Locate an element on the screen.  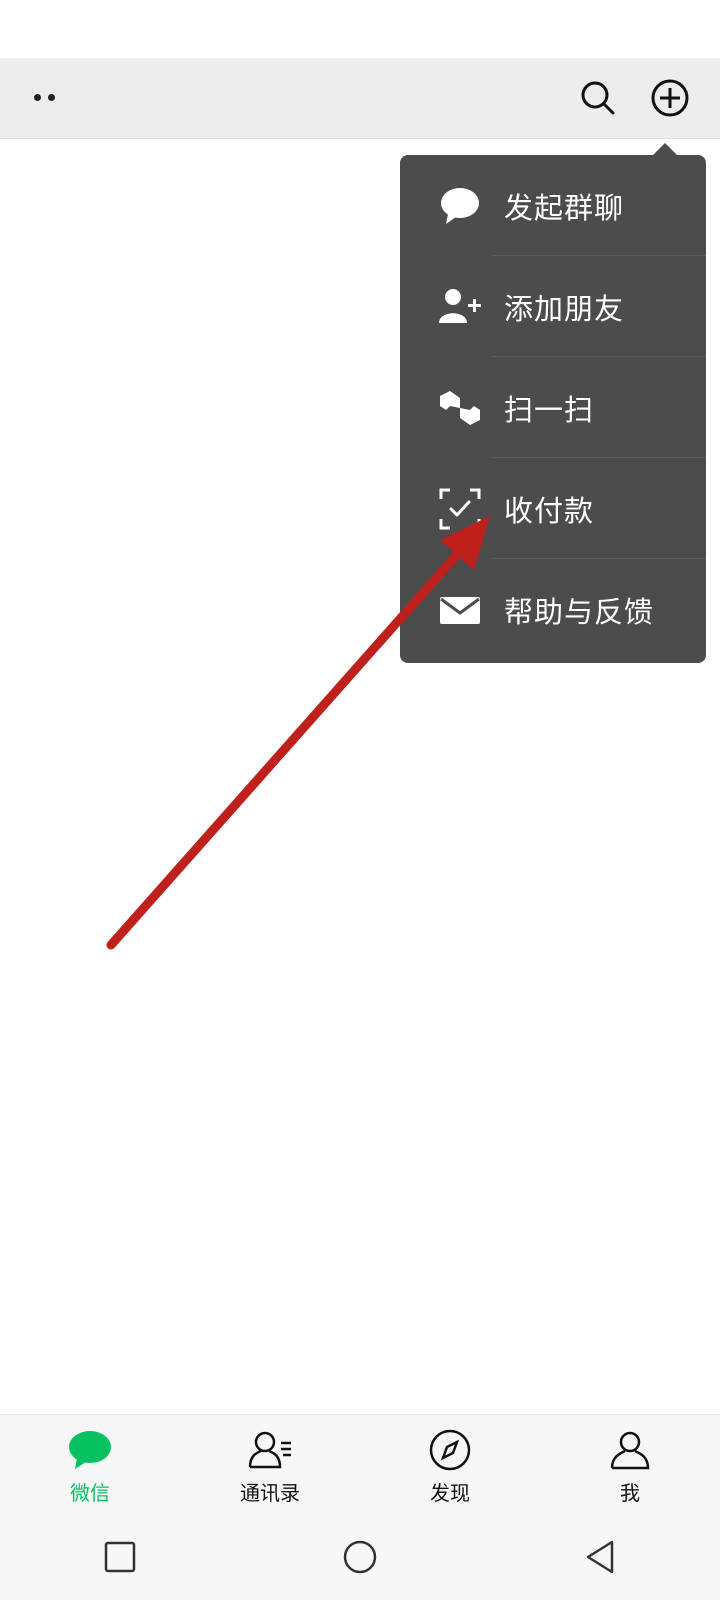
search-button is located at coordinates (598, 98).